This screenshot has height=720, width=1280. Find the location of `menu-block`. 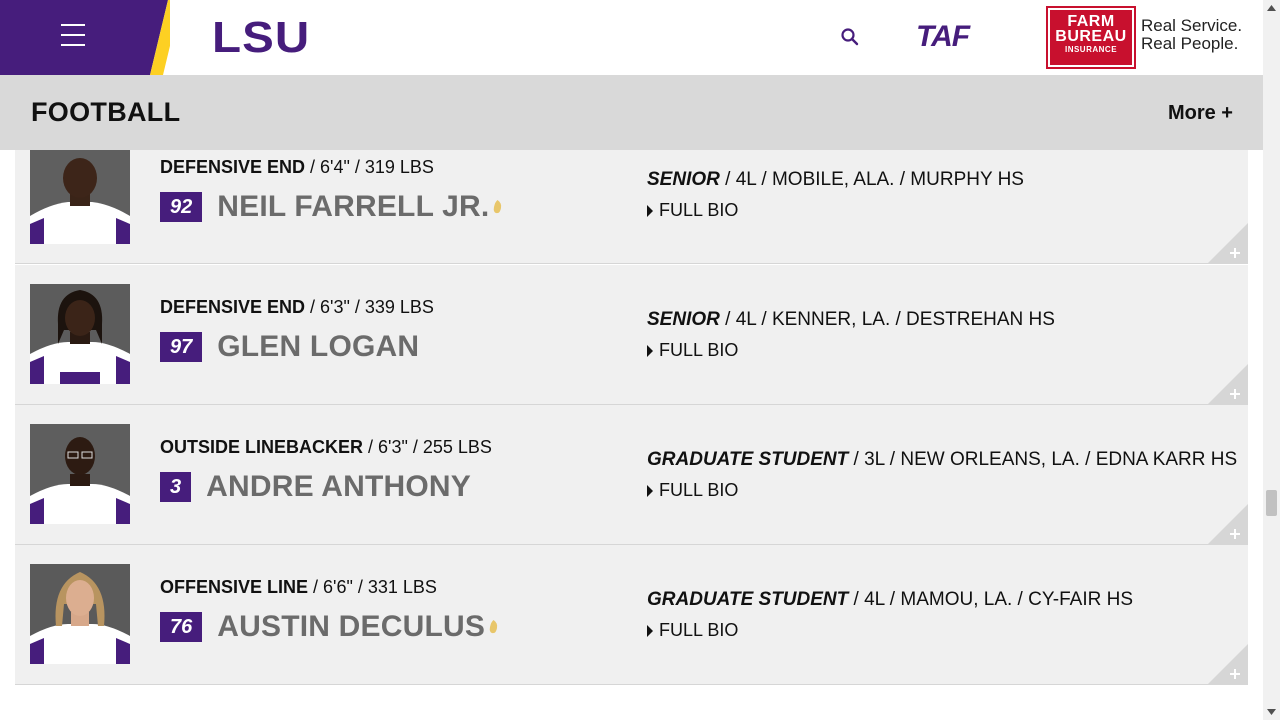

menu-block is located at coordinates (85, 37).